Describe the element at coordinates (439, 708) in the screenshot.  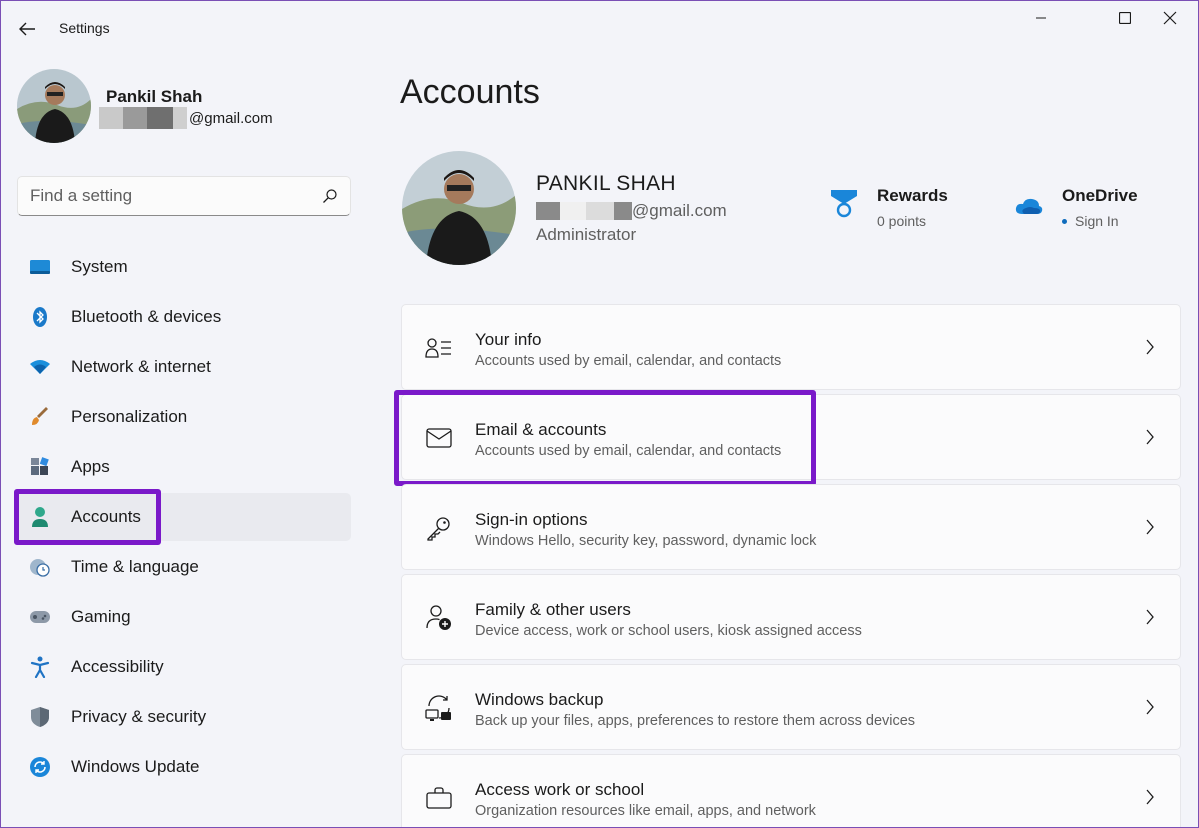
I see `backup-icon` at that location.